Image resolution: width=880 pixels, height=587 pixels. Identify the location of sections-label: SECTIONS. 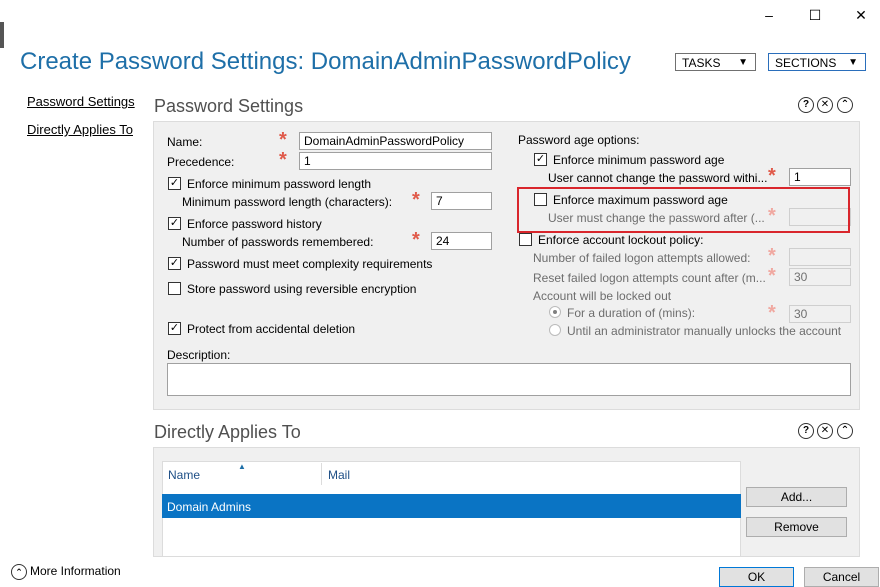
(806, 63).